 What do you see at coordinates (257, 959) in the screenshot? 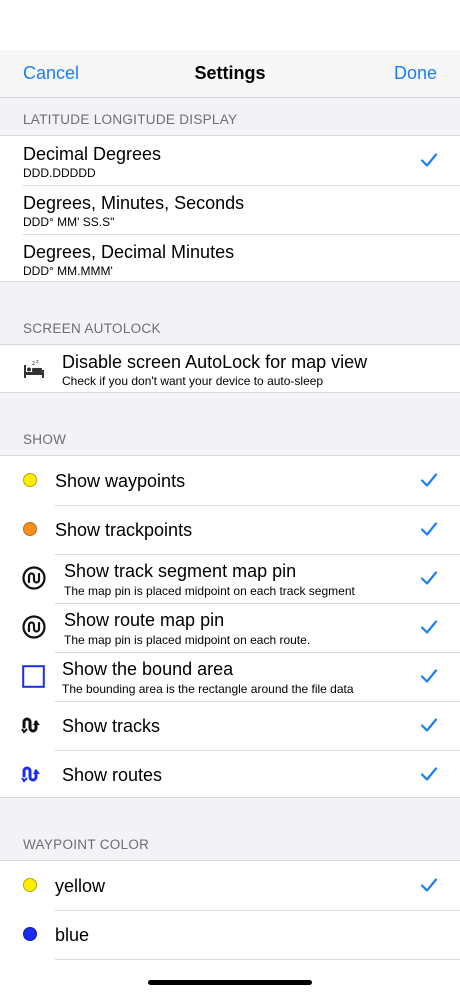
I see `row-divider` at bounding box center [257, 959].